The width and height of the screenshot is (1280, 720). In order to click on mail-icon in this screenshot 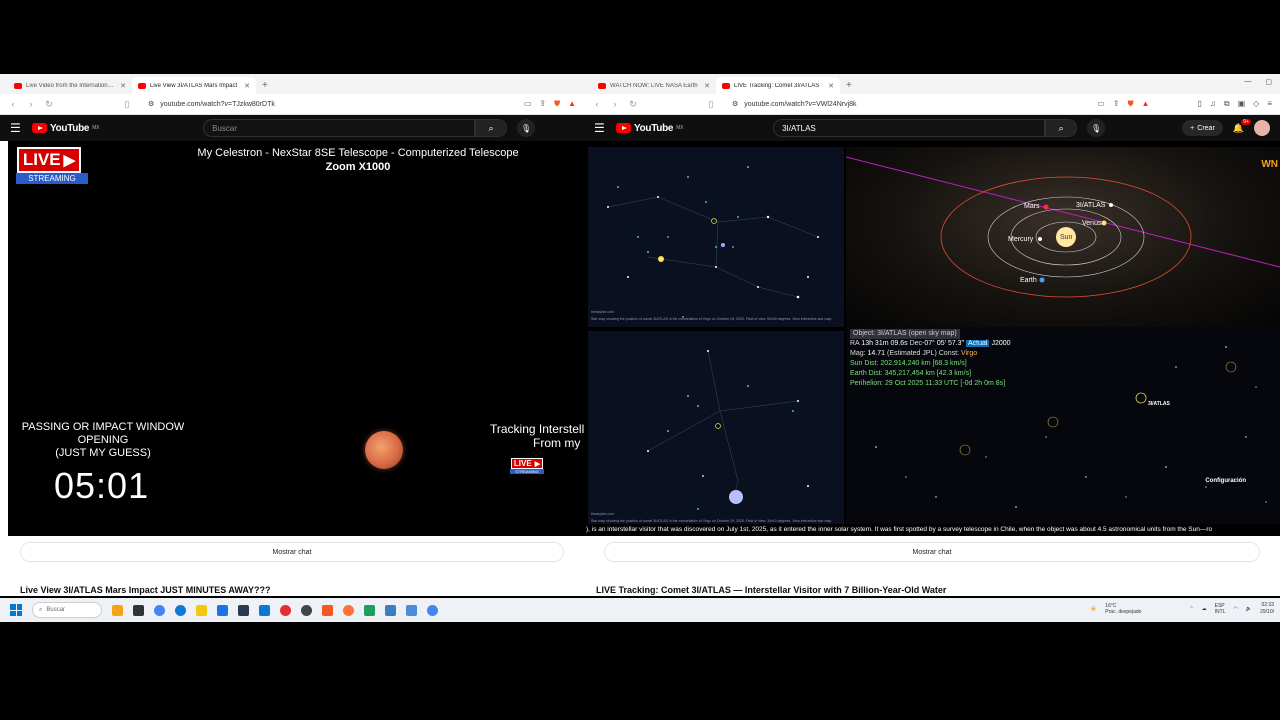, I will do `click(264, 610)`.